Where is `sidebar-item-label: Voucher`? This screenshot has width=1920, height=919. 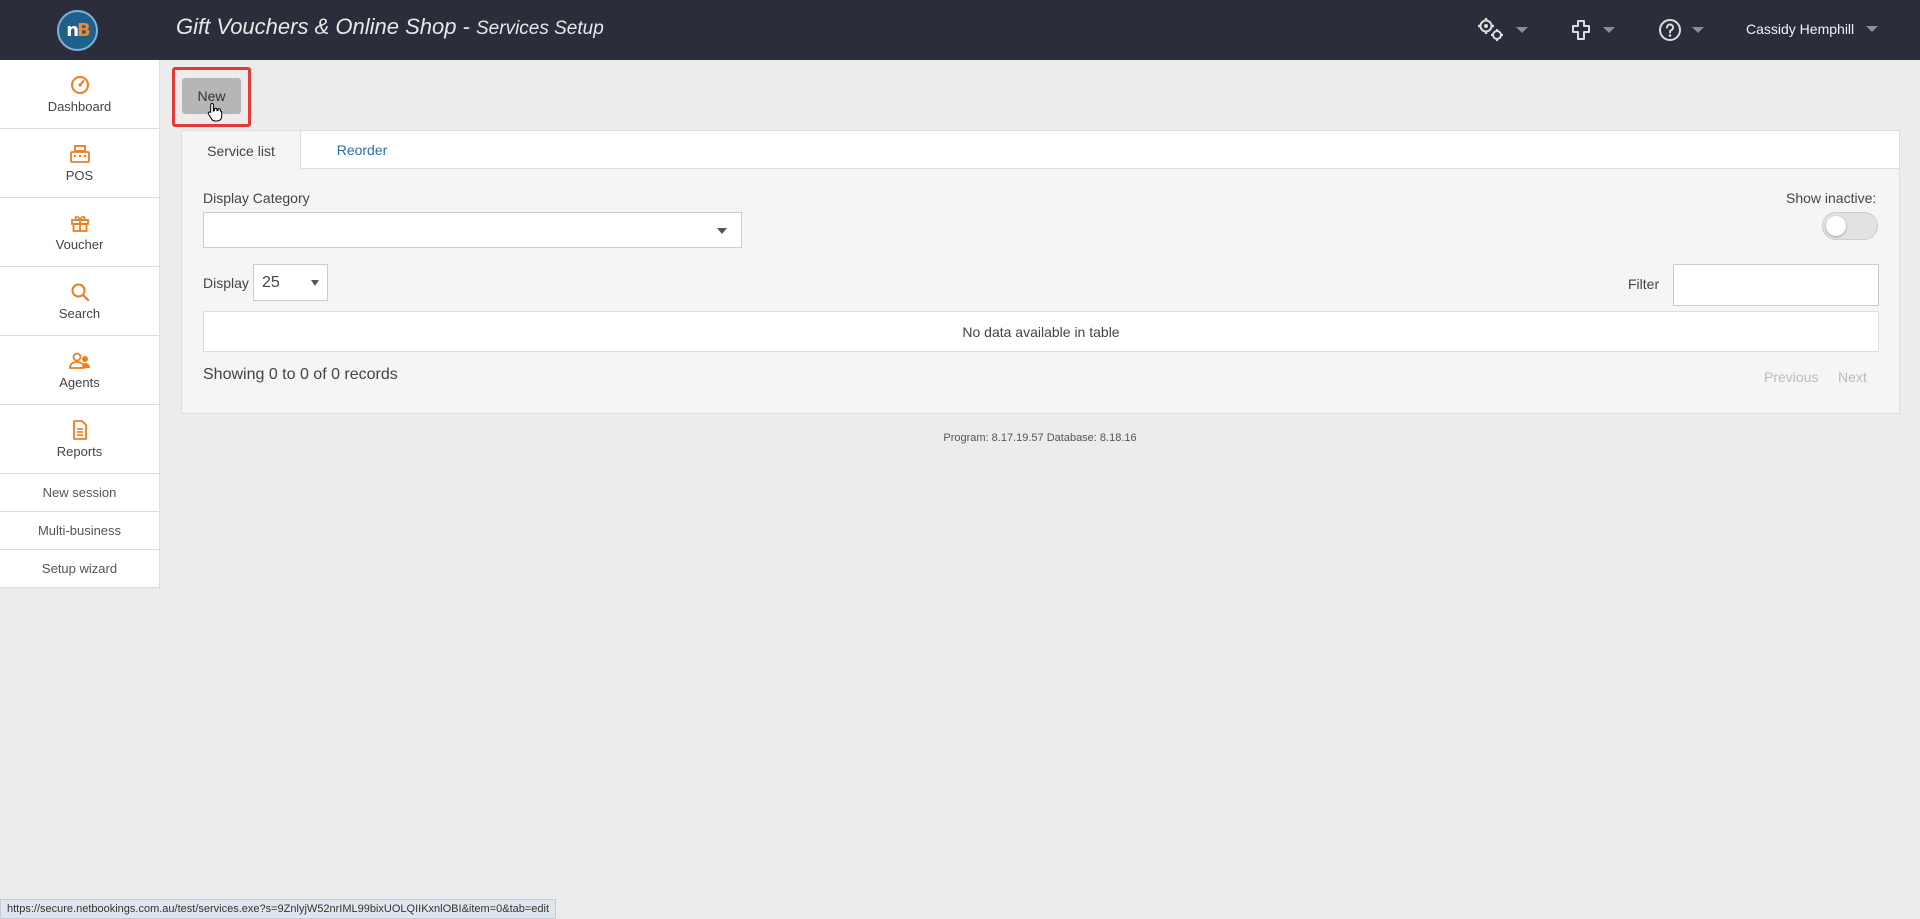 sidebar-item-label: Voucher is located at coordinates (79, 244).